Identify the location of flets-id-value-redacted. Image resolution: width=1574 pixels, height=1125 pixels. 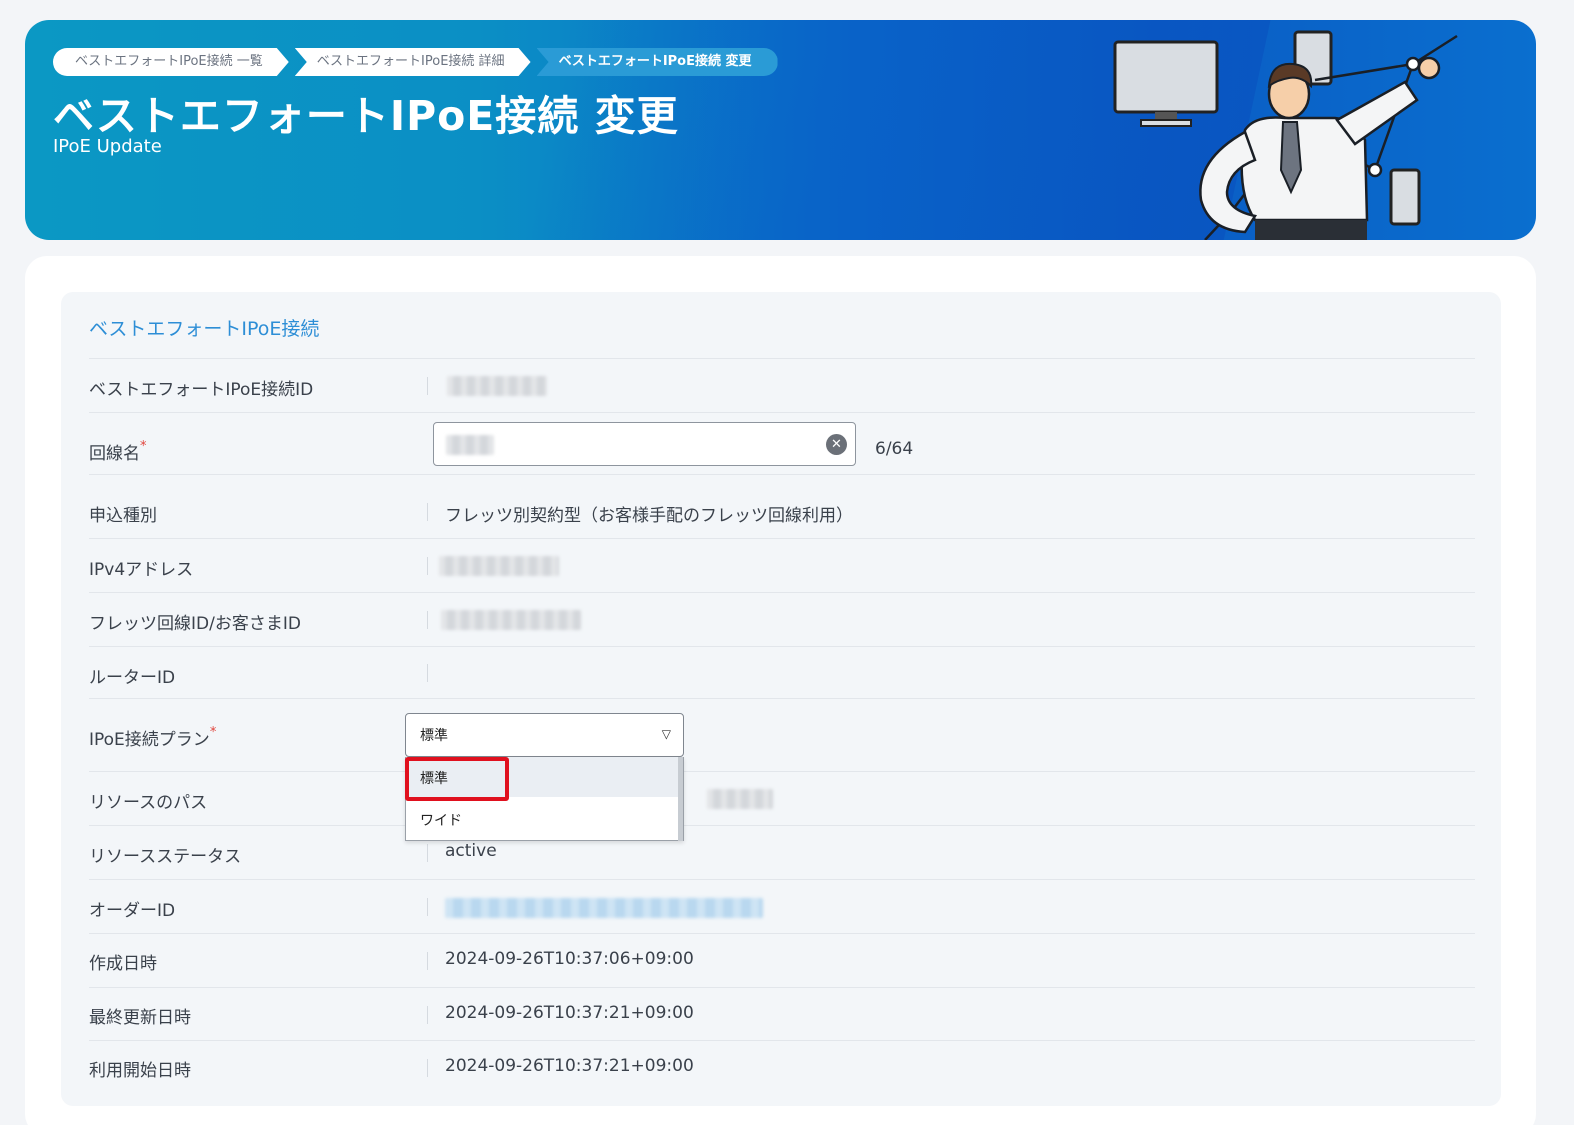
(511, 620).